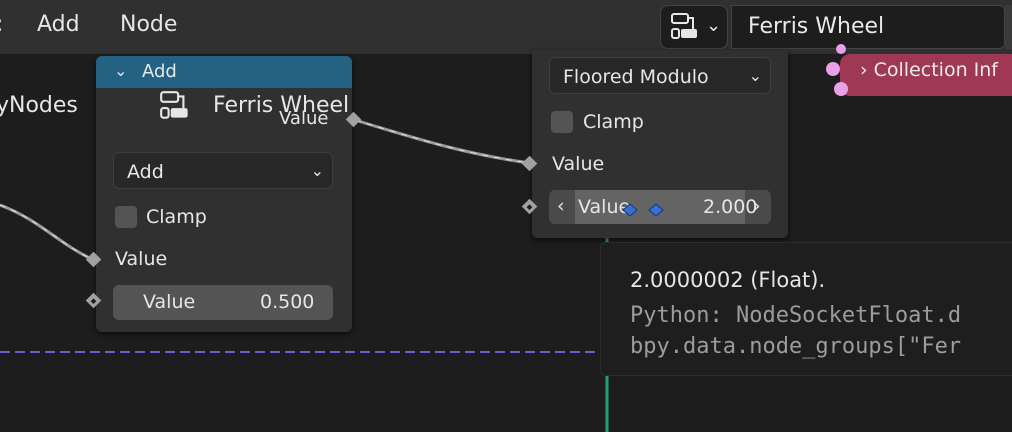  What do you see at coordinates (841, 49) in the screenshot?
I see `geometry-socket-top` at bounding box center [841, 49].